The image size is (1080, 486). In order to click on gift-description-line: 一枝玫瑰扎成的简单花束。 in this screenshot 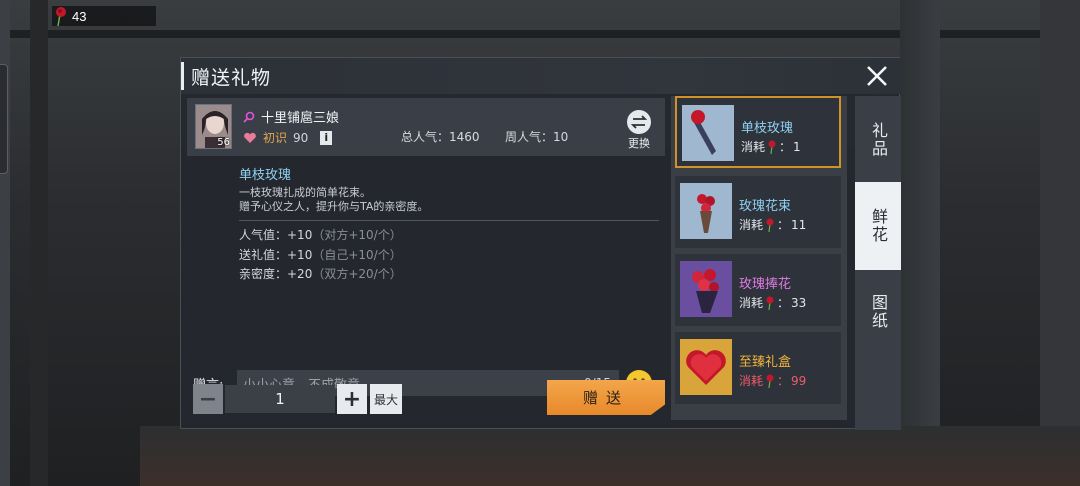, I will do `click(305, 192)`.